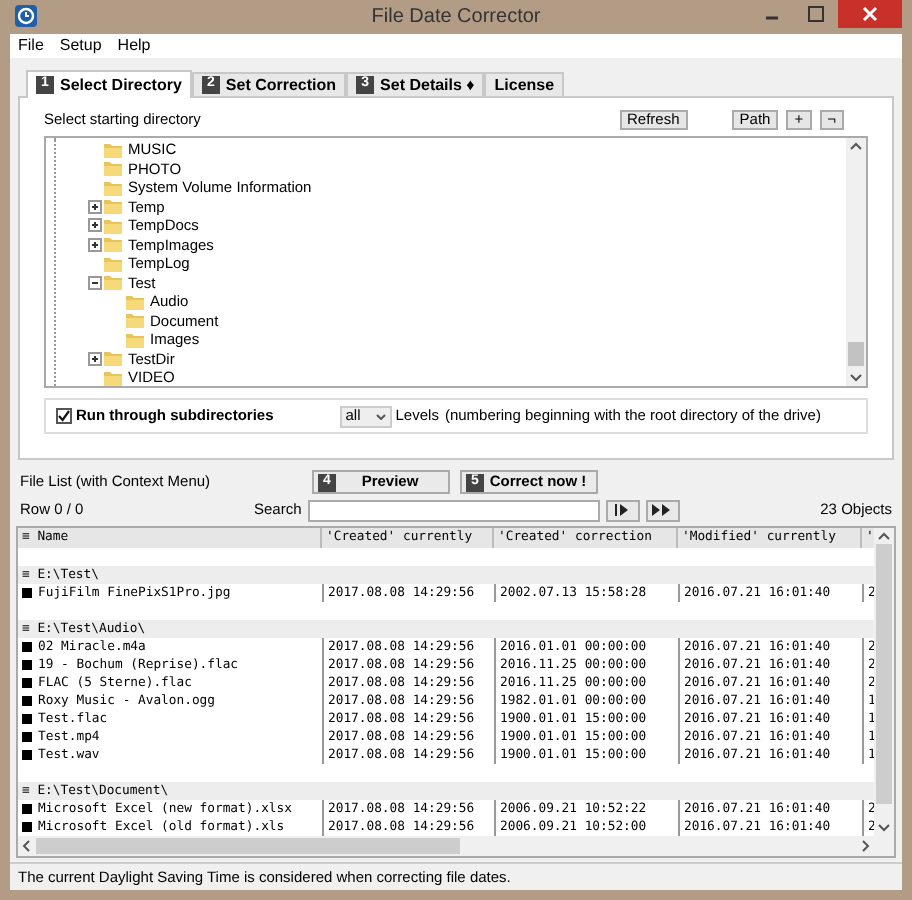 This screenshot has width=912, height=900. What do you see at coordinates (80, 46) in the screenshot?
I see `menu-item: Setup` at bounding box center [80, 46].